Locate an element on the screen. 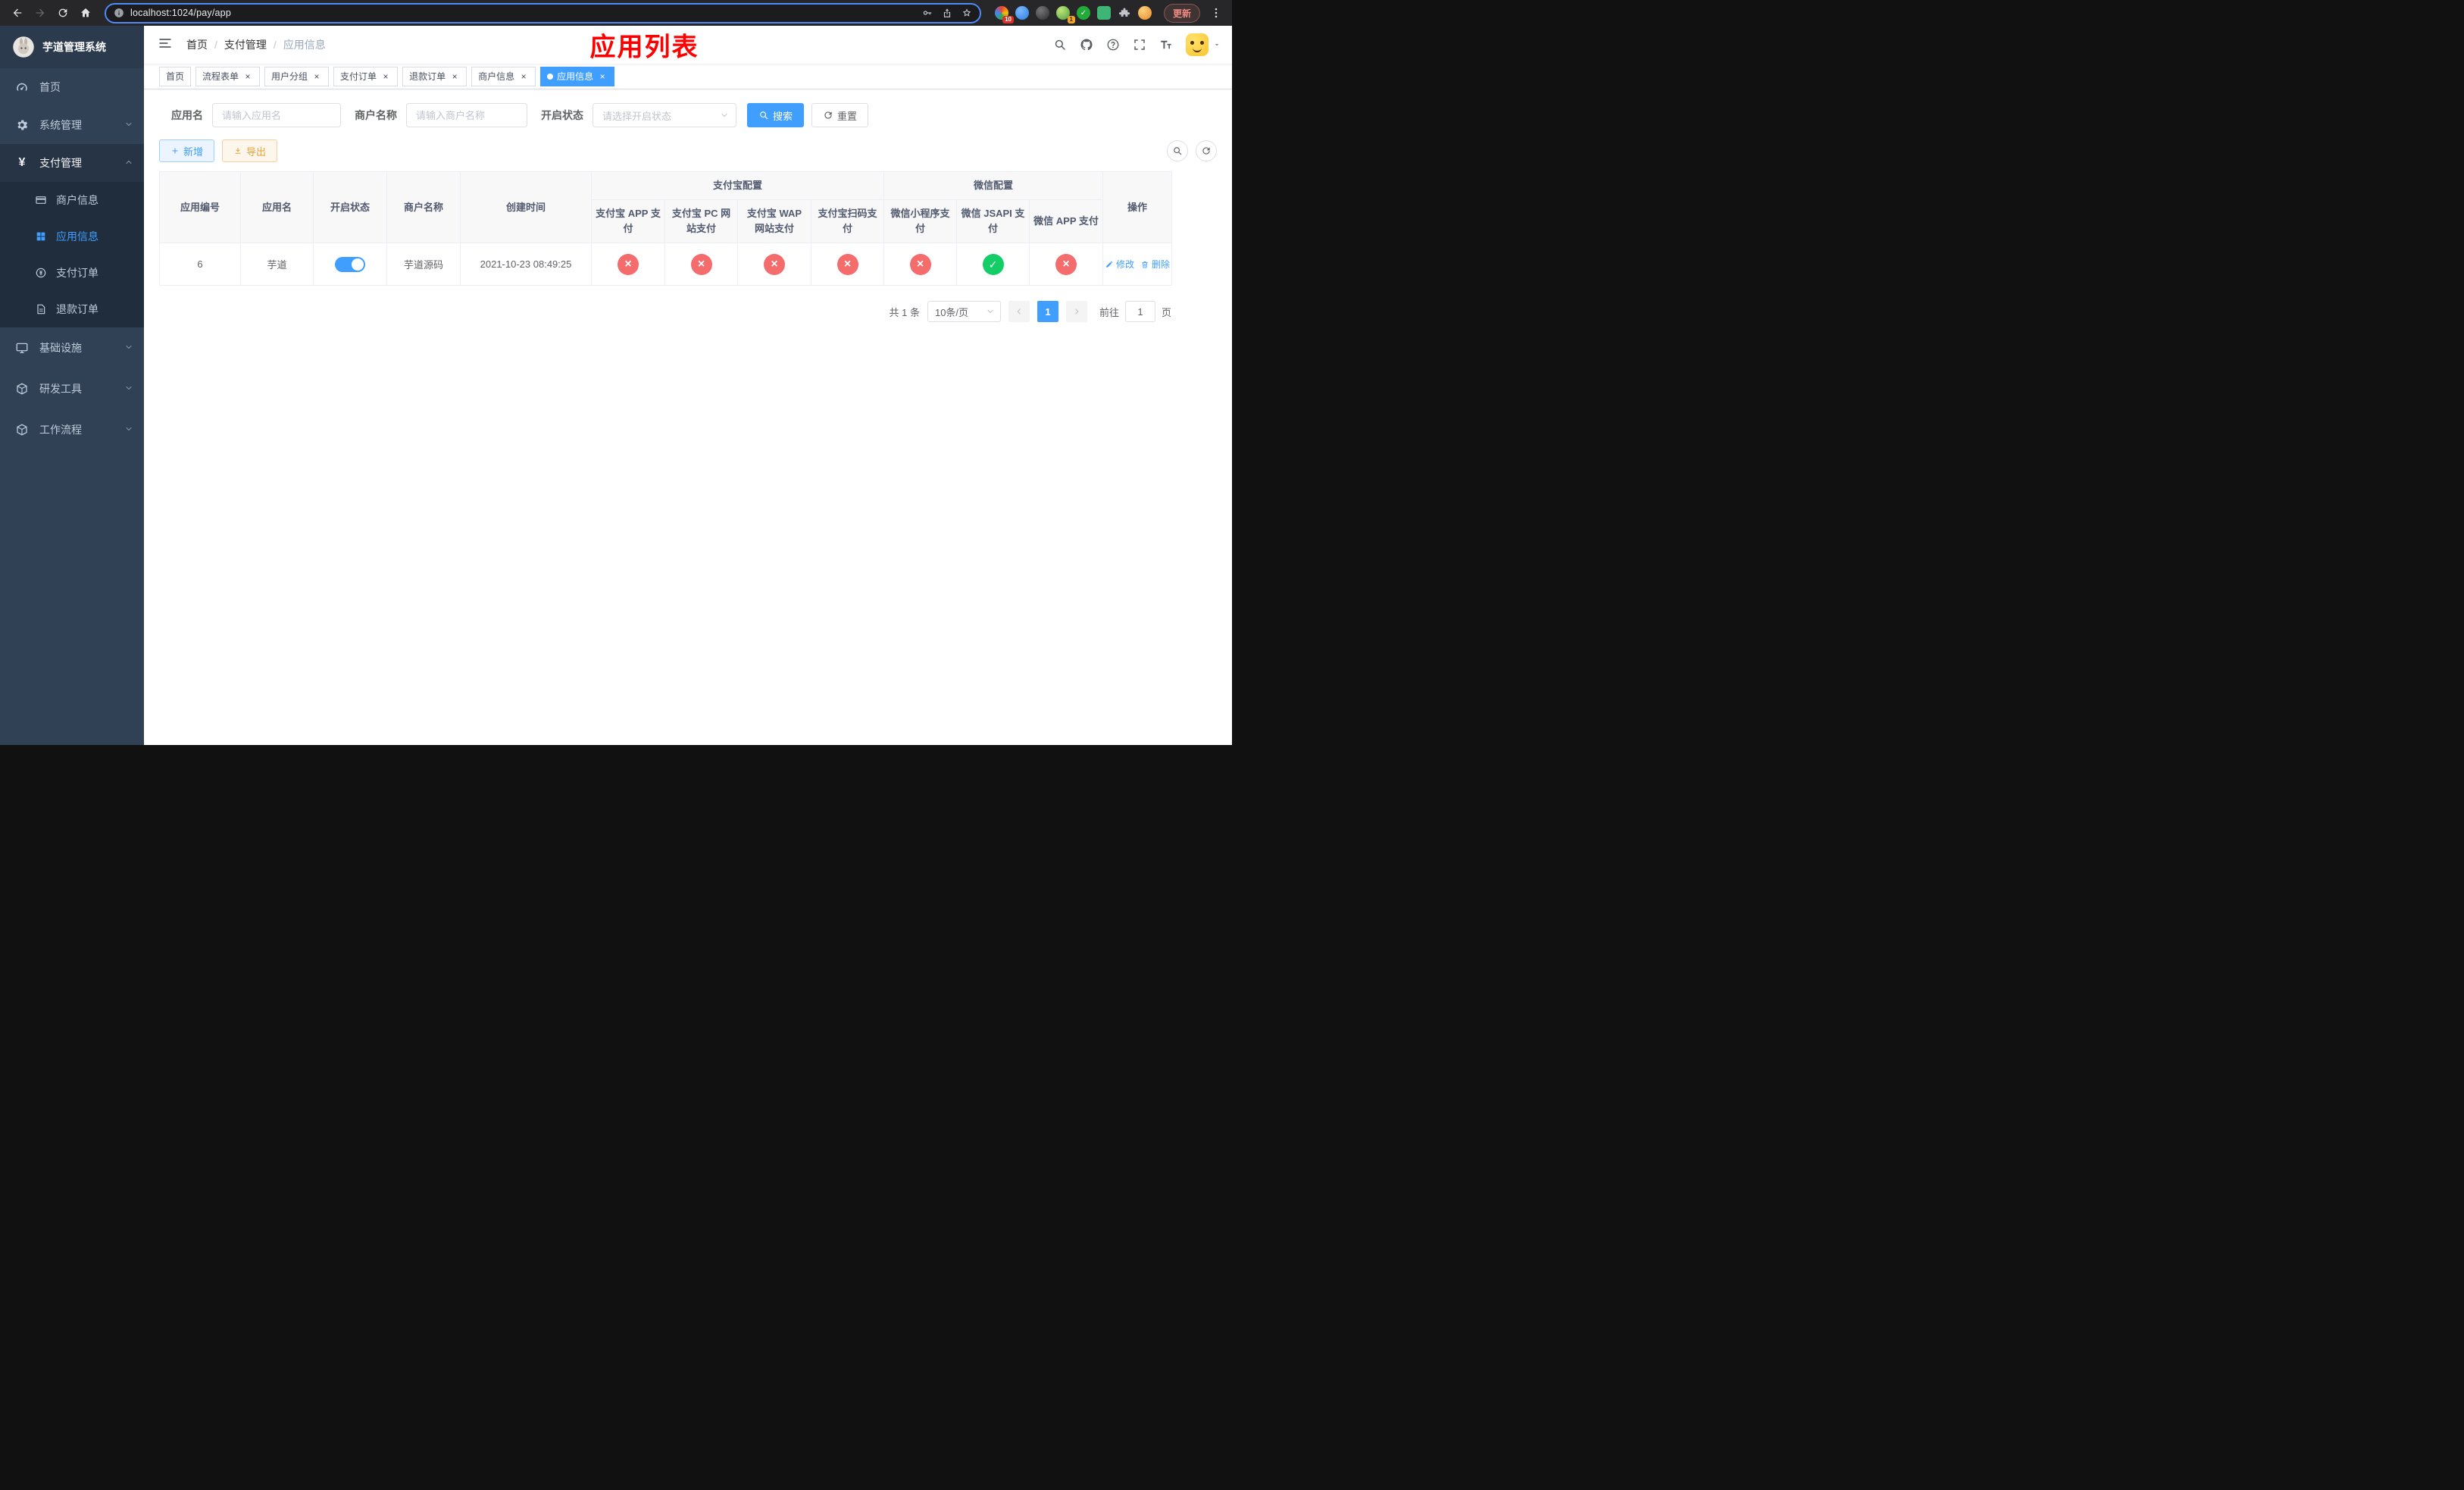  sidebar-item-label: 退款订单 is located at coordinates (77, 309).